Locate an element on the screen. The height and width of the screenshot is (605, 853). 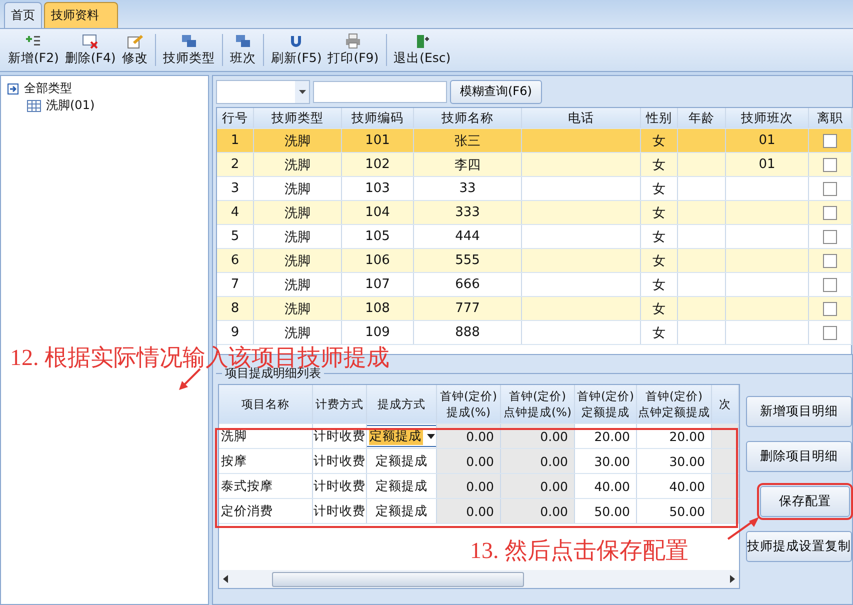
table-row: 8 洗脚 108 777 女 is located at coordinates (534, 309).